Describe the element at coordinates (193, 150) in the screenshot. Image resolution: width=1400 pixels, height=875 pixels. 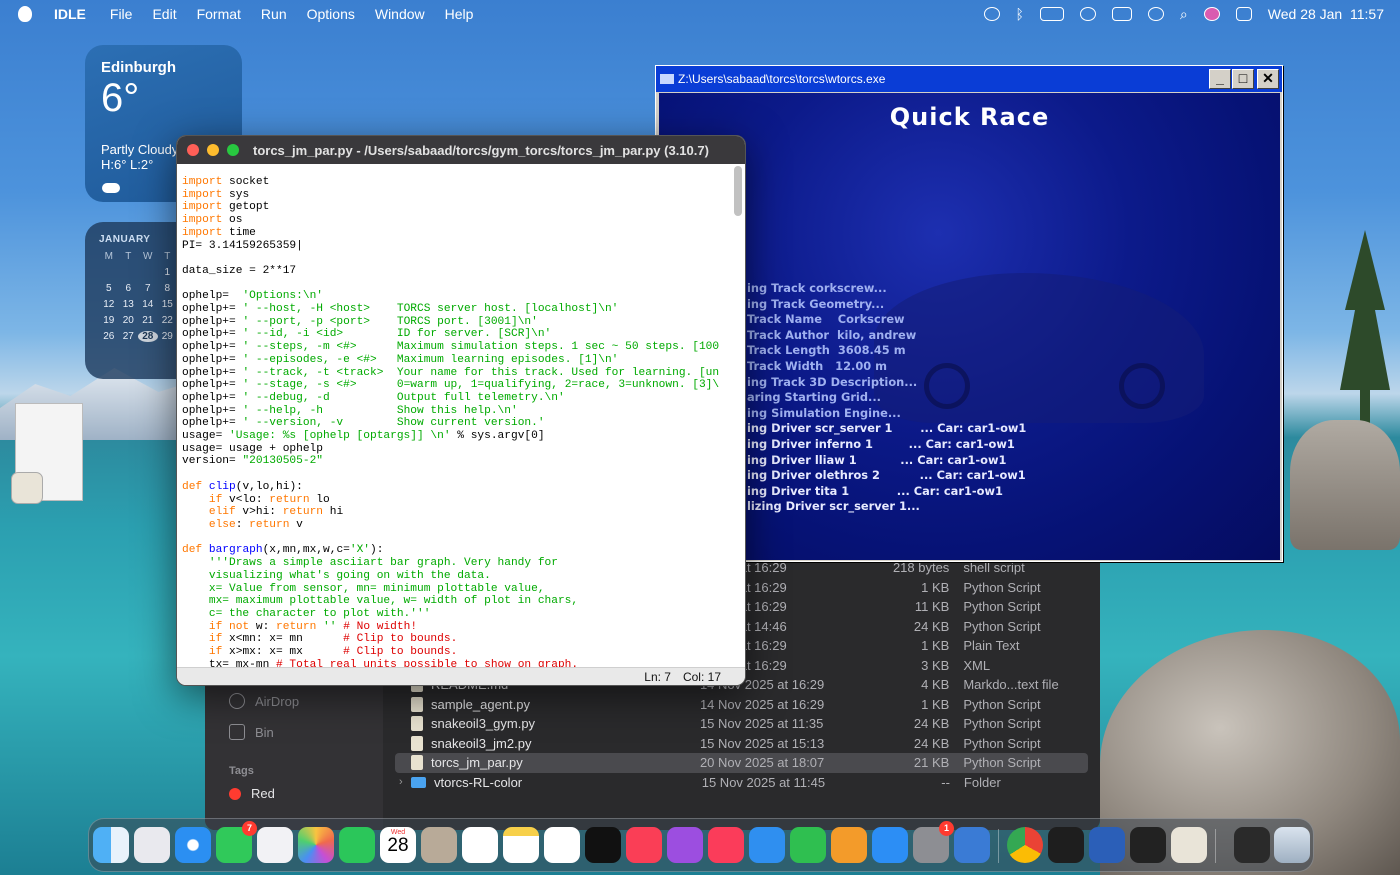
I see `close-window-button` at that location.